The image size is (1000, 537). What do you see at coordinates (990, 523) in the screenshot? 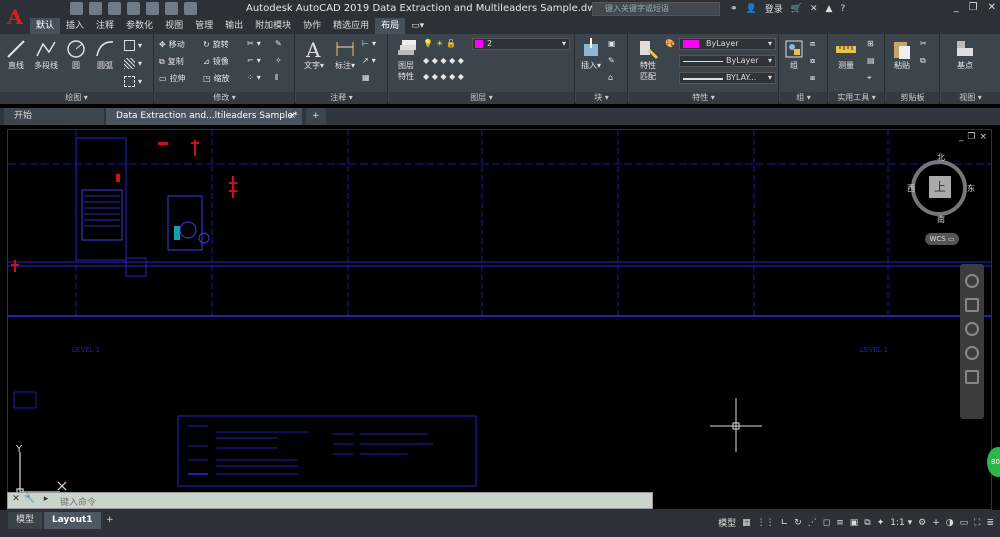
I see `customize-icon: ≣` at bounding box center [990, 523].